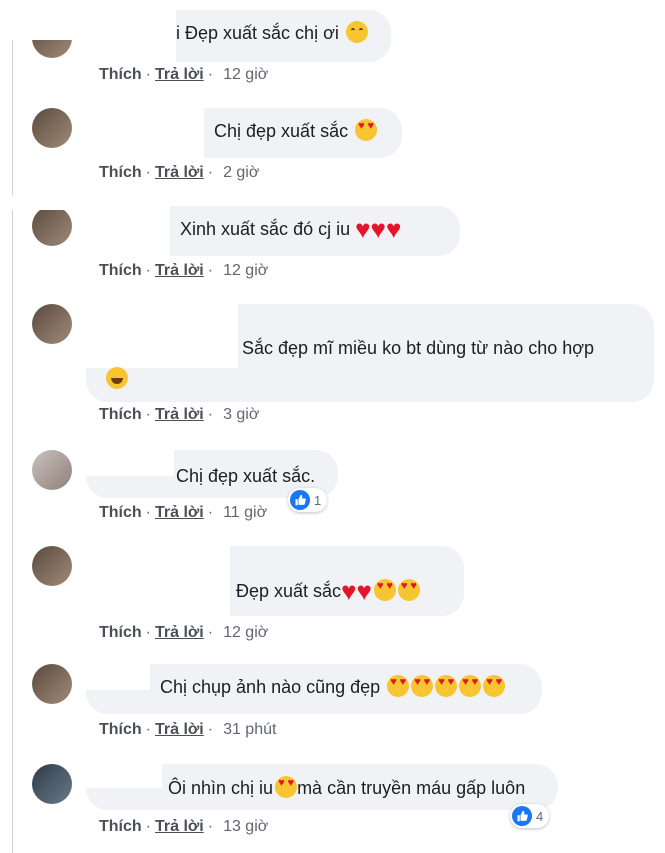  Describe the element at coordinates (328, 591) in the screenshot. I see `comment-text: Đẹp xuất sắc♥♥` at that location.